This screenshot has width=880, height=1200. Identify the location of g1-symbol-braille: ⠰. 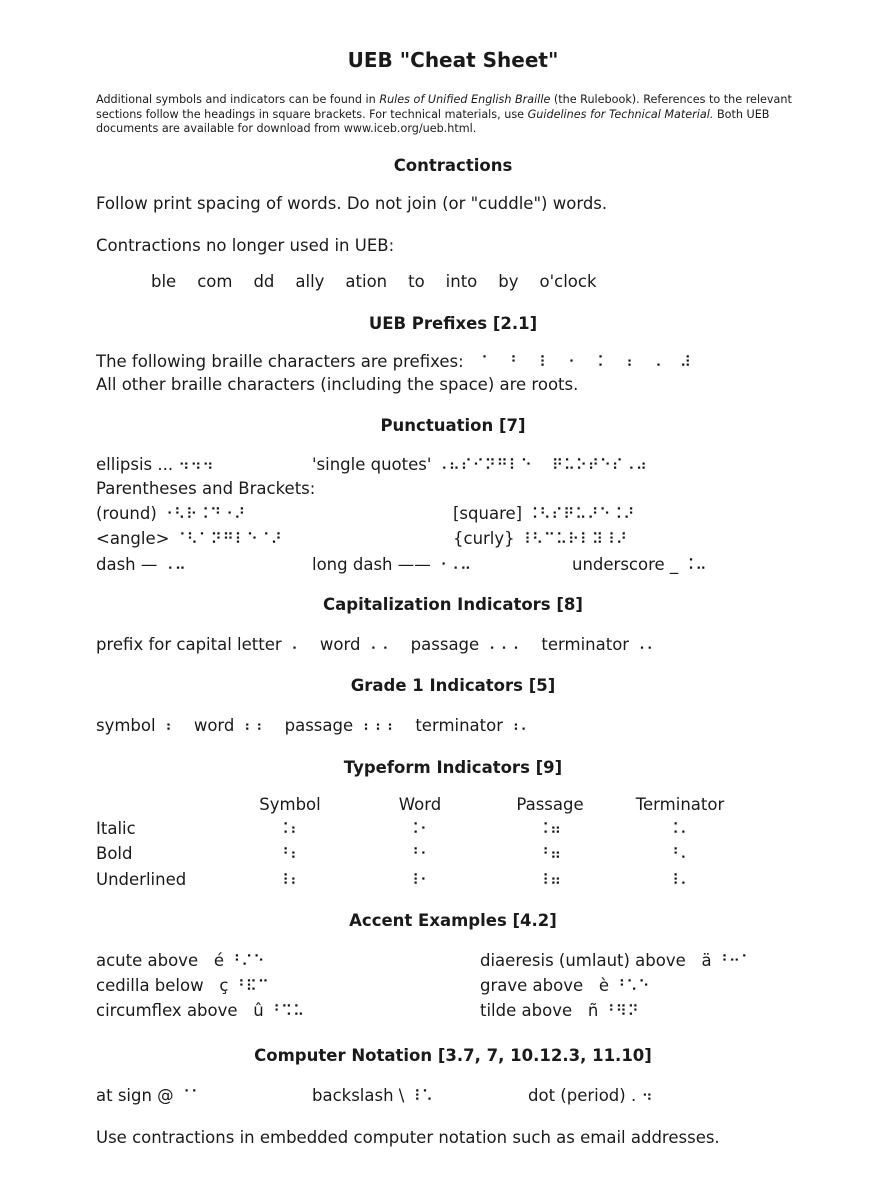
(166, 726).